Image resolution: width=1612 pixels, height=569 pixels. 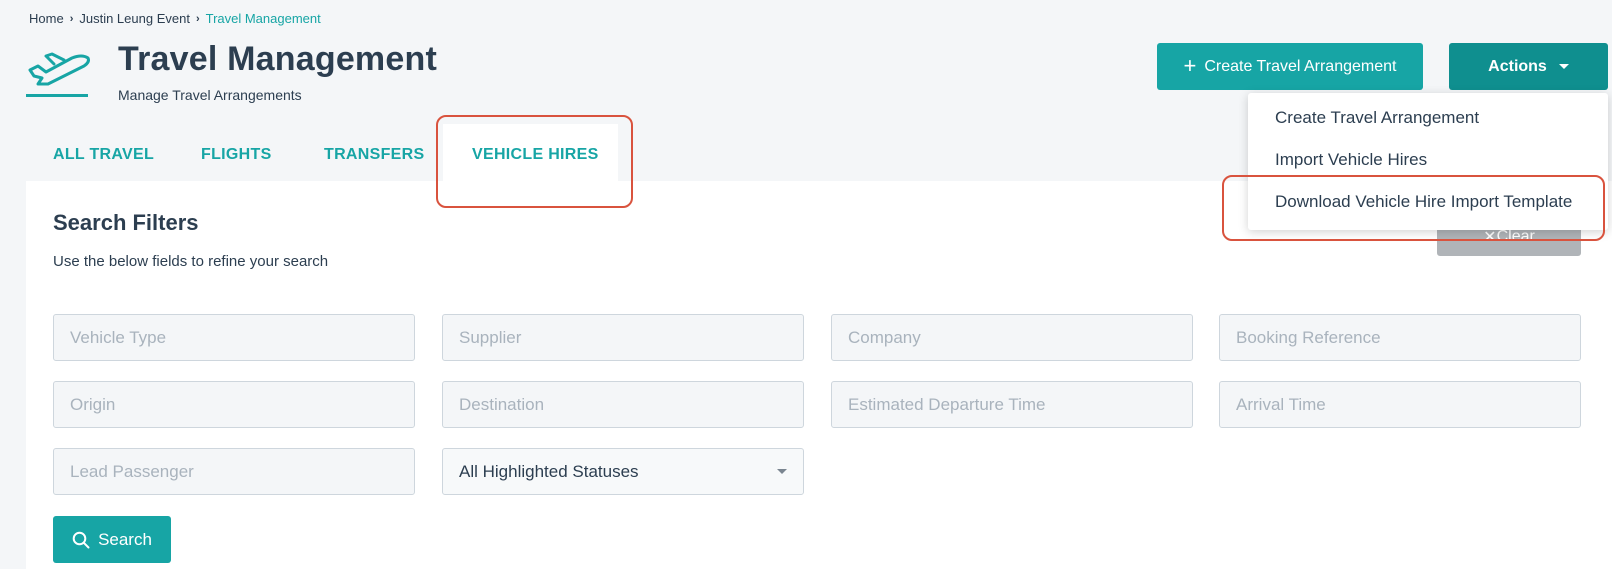 I want to click on plus-icon: +, so click(x=1190, y=65).